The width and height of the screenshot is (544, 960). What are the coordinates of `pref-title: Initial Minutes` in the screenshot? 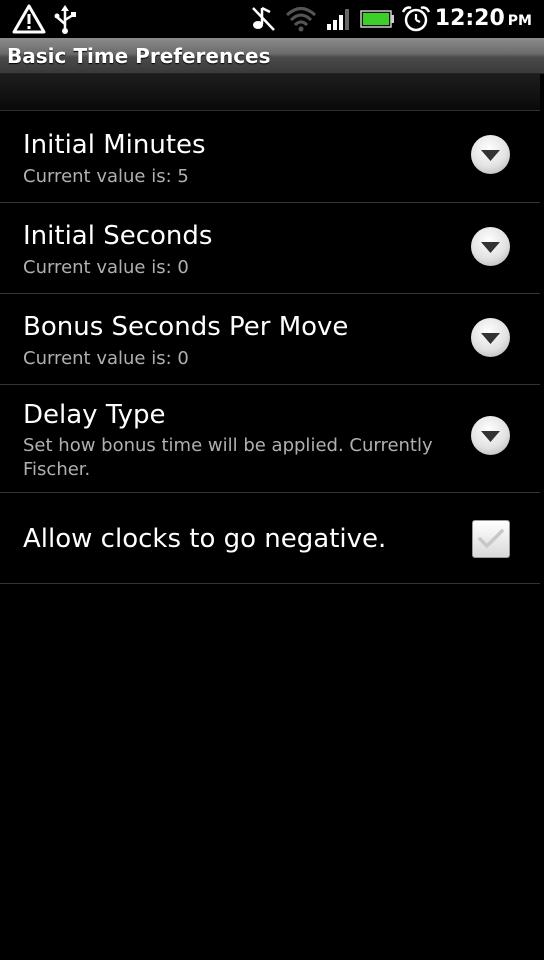 It's located at (114, 145).